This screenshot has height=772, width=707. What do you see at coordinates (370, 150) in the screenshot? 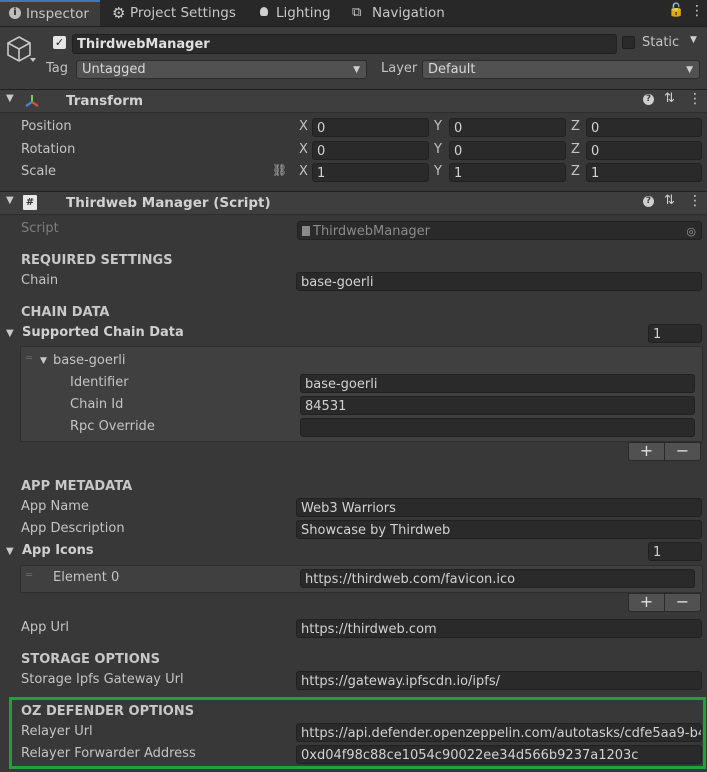
I see `rotation-x-input: 0` at bounding box center [370, 150].